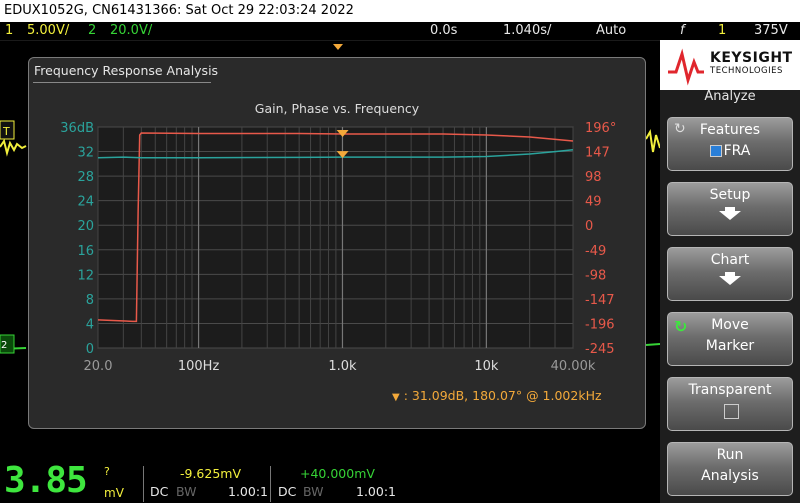 The image size is (800, 503). I want to click on menu-heading: Analyze, so click(730, 96).